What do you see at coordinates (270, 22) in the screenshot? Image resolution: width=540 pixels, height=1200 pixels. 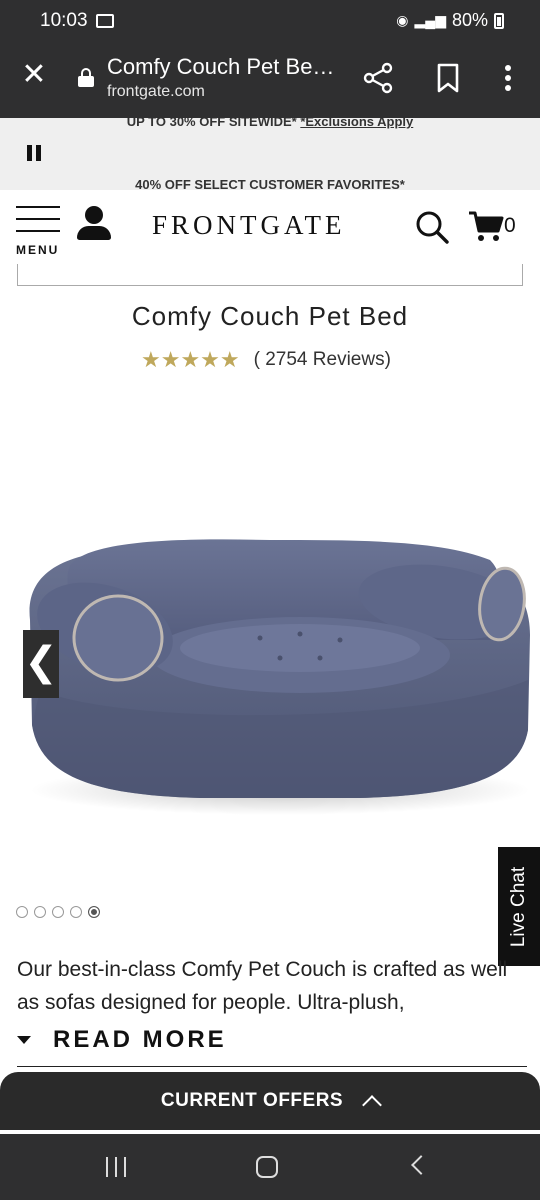 I see `status-bar: 10:03 ◉ ▂▄▆ 80%` at bounding box center [270, 22].